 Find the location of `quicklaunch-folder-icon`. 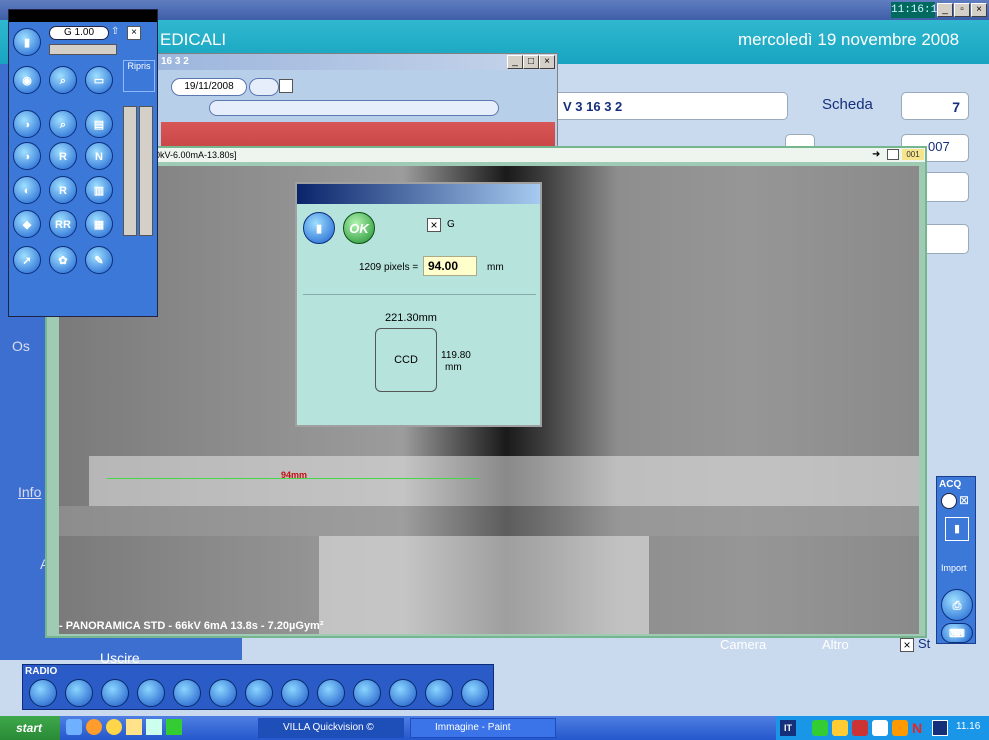

quicklaunch-folder-icon is located at coordinates (134, 727).